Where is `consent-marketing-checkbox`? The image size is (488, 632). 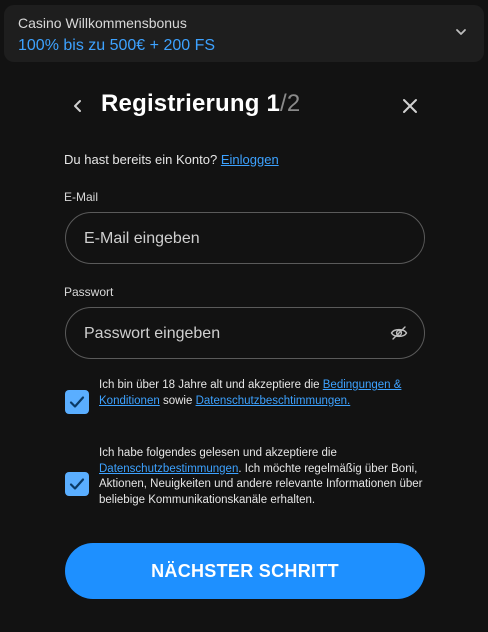 consent-marketing-checkbox is located at coordinates (77, 484).